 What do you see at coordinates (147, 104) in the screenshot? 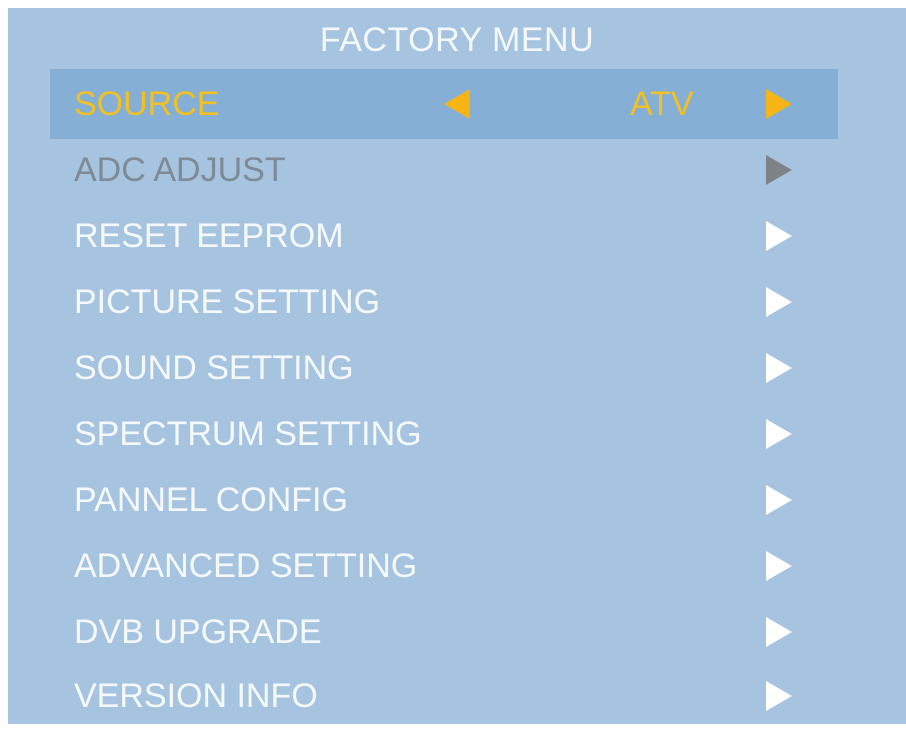
I see `menu-item-label: SOURCE` at bounding box center [147, 104].